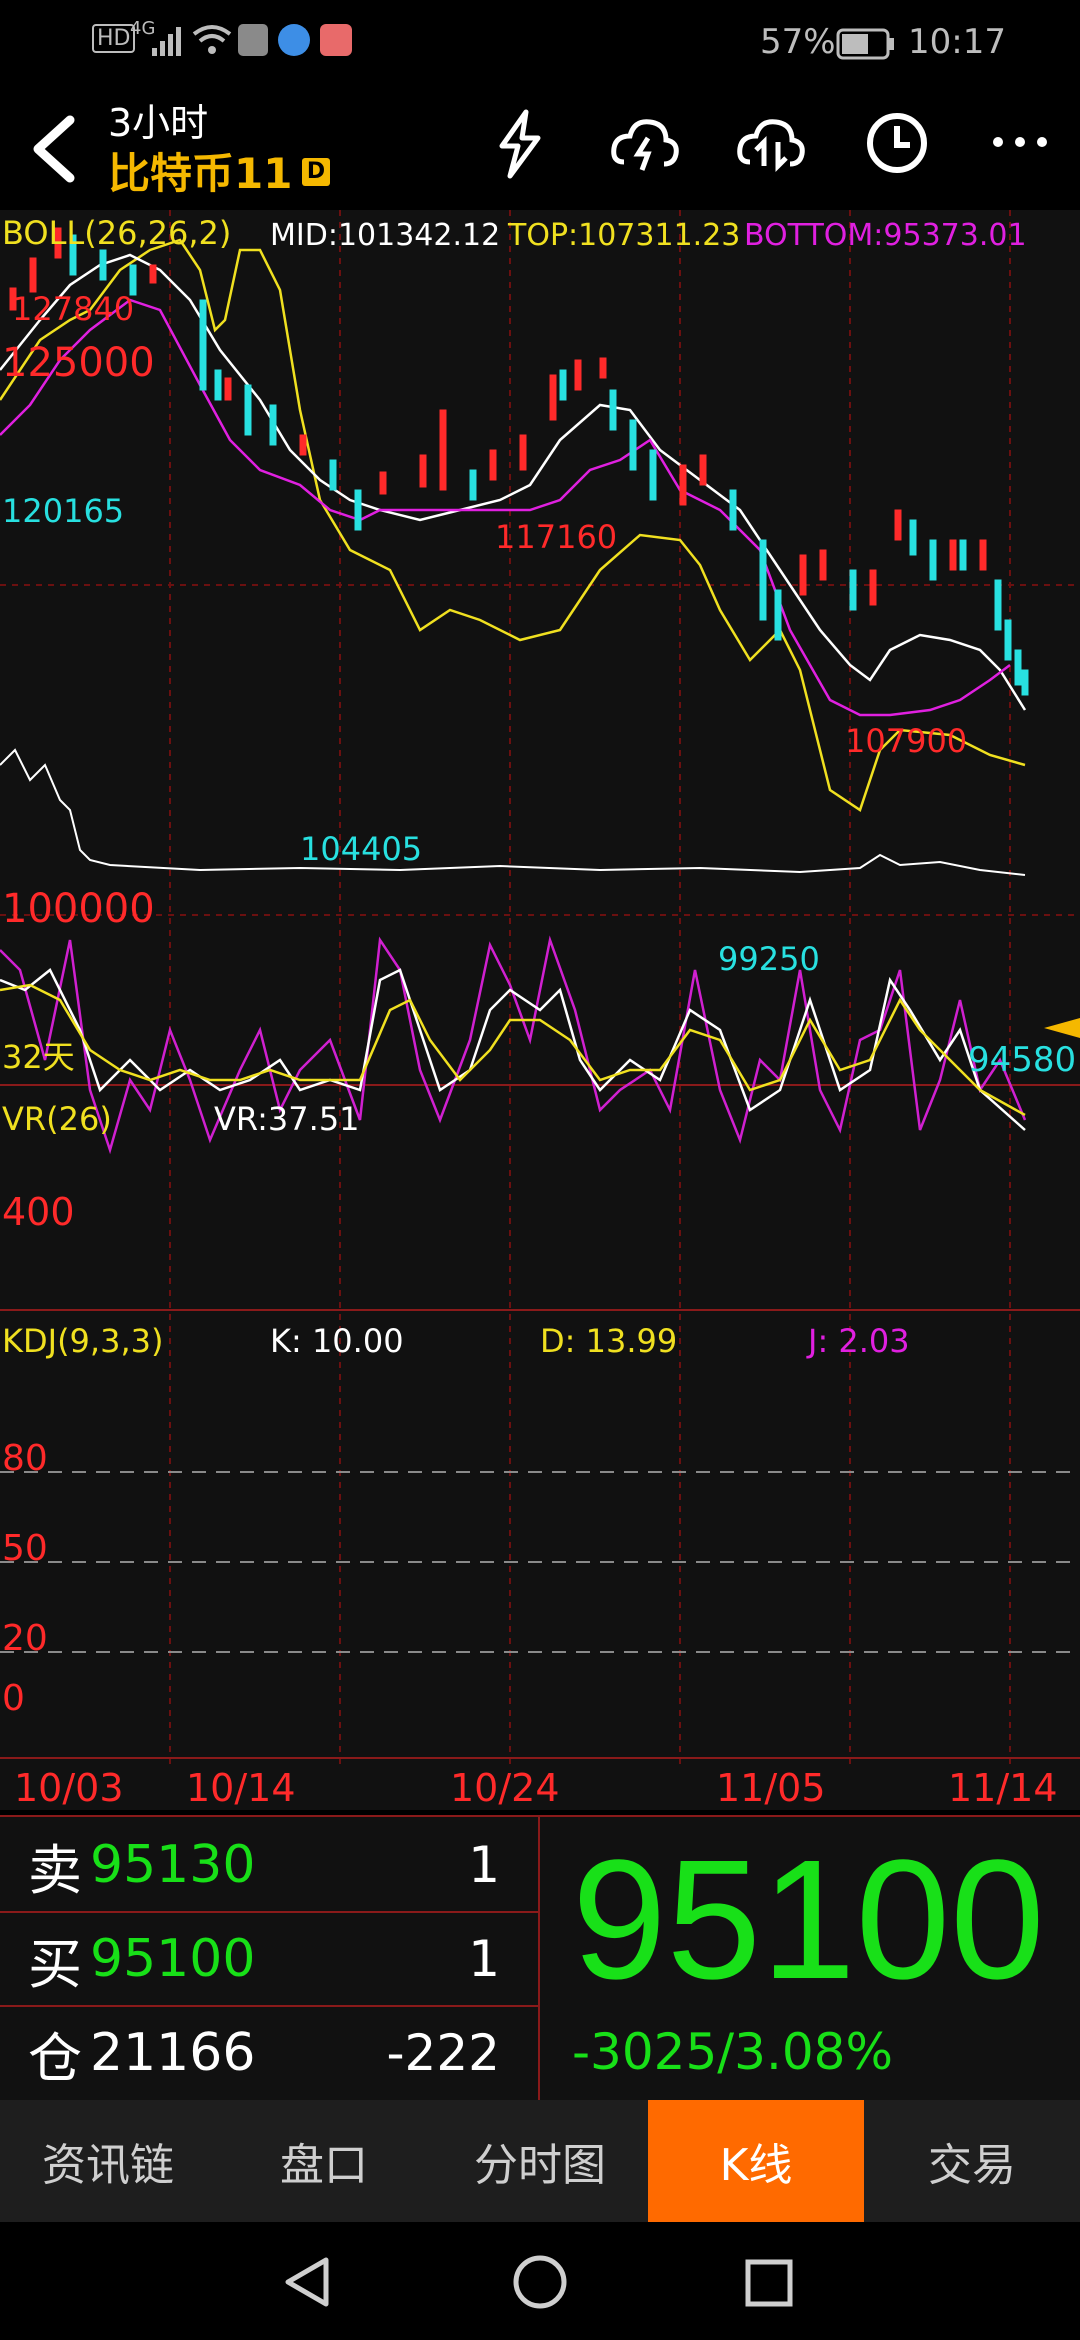 This screenshot has width=1080, height=2340. What do you see at coordinates (294, 40) in the screenshot?
I see `browser-notification-icon` at bounding box center [294, 40].